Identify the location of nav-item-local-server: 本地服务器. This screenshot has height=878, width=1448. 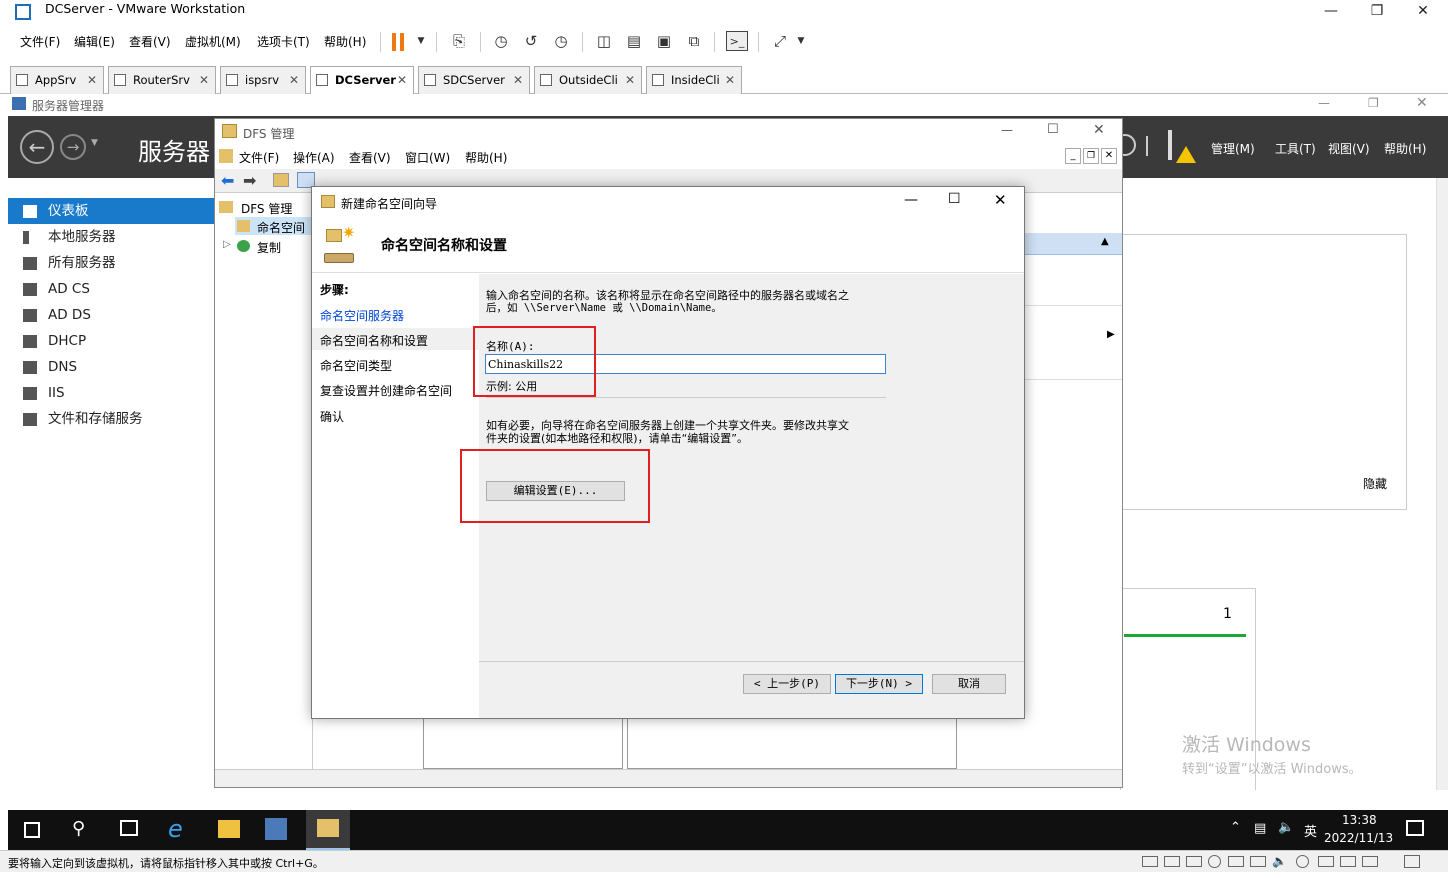
(111, 237).